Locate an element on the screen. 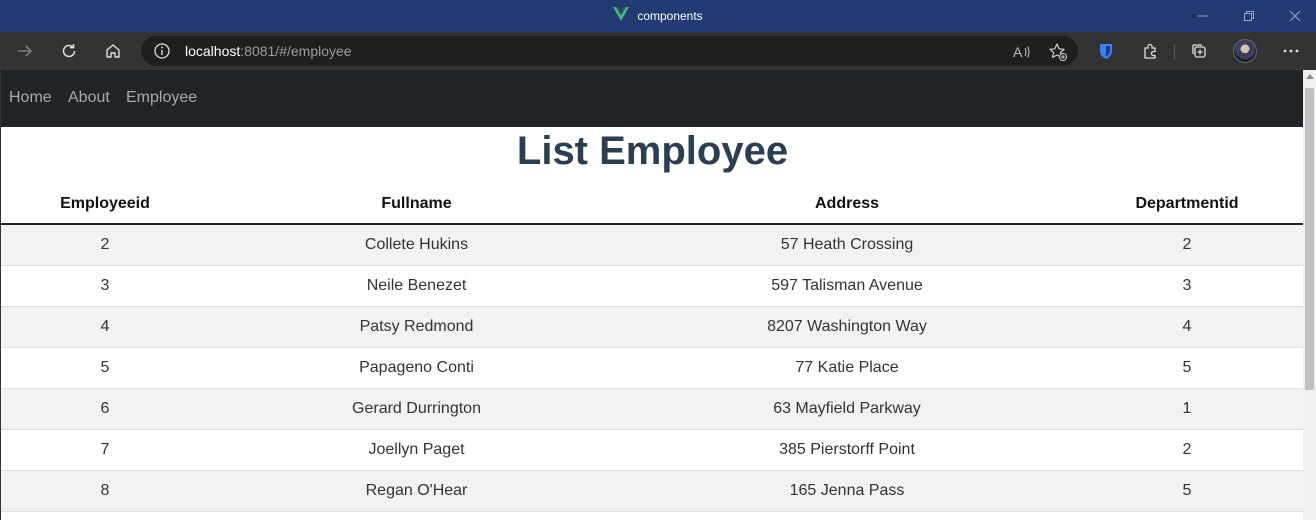  vertical-scrollbar is located at coordinates (1309, 295).